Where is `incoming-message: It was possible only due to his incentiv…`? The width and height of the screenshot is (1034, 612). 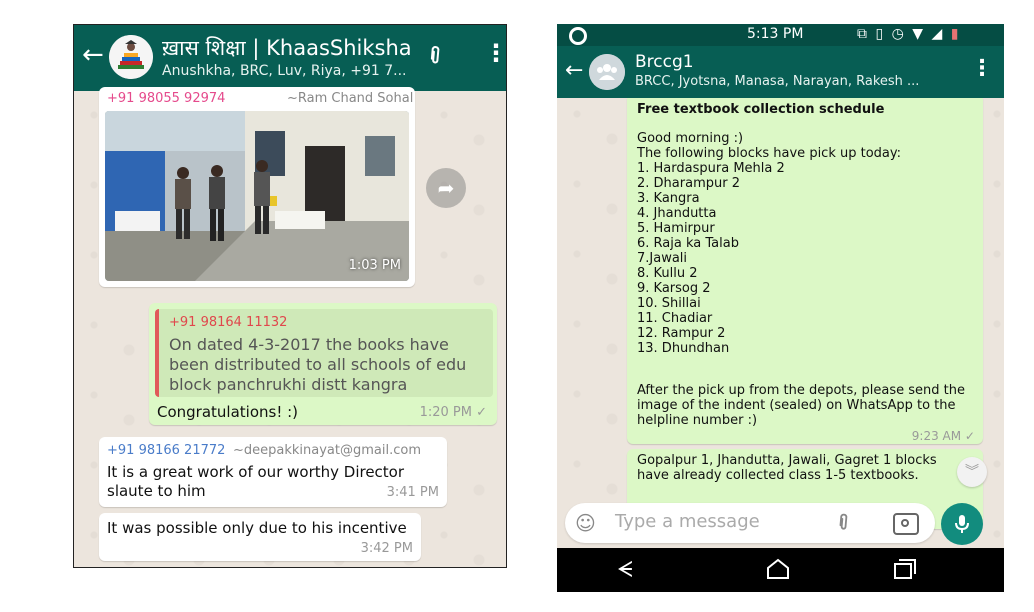 incoming-message: It was possible only due to his incentiv… is located at coordinates (260, 537).